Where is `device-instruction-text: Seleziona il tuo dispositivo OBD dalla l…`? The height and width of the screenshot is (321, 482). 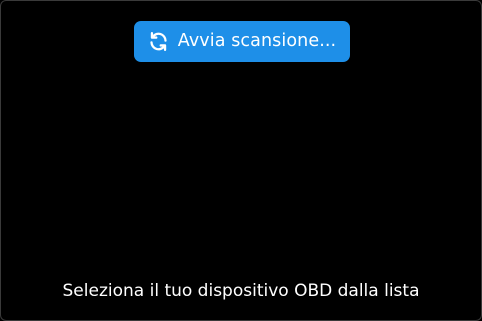 device-instruction-text: Seleziona il tuo dispositivo OBD dalla l… is located at coordinates (241, 291).